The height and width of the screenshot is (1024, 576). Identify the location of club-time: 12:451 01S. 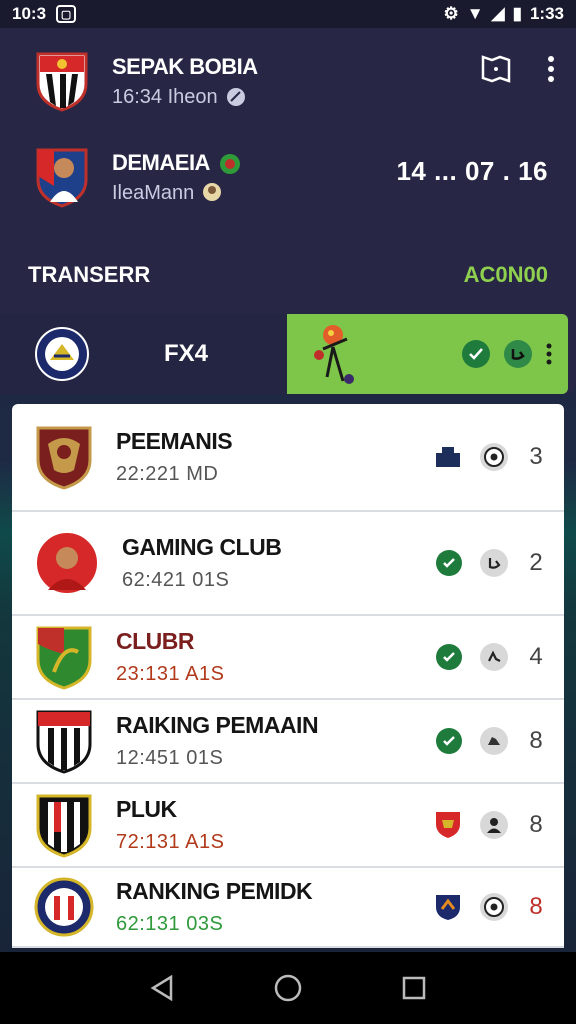
(170, 758).